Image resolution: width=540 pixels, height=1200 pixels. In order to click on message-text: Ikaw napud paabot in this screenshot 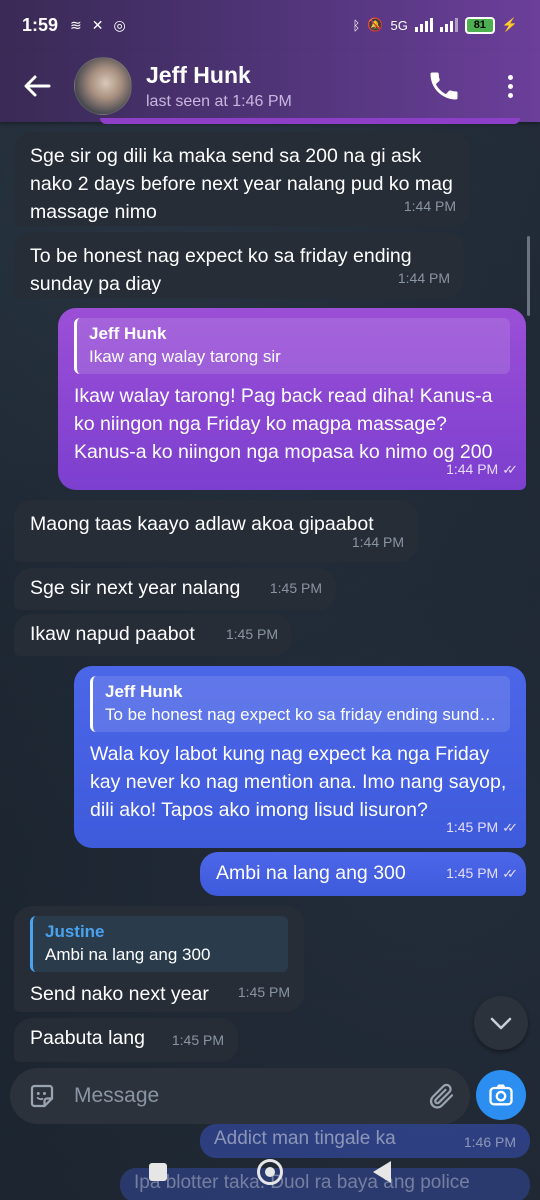, I will do `click(112, 634)`.